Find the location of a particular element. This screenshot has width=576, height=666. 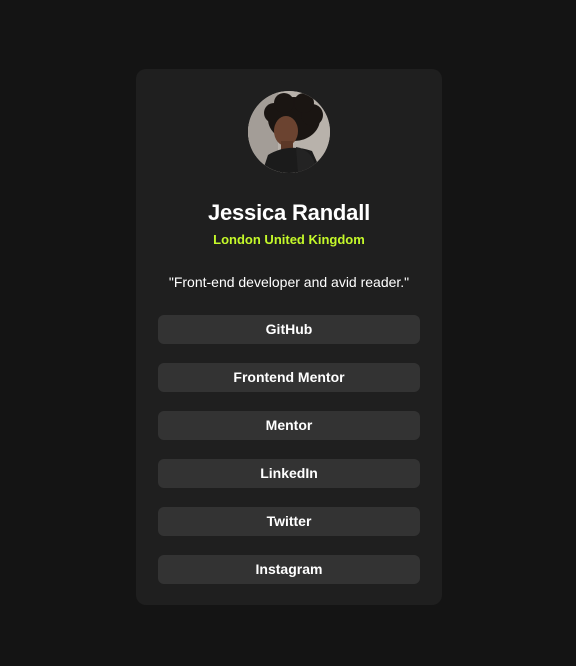

profile-location: London United Kingdom is located at coordinates (289, 239).